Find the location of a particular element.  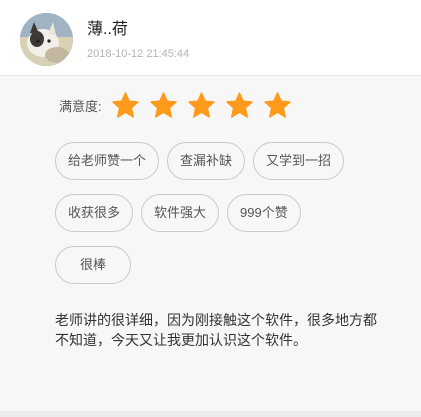

tag-row: 收获很多 软件强大 999个赞 is located at coordinates (225, 213).